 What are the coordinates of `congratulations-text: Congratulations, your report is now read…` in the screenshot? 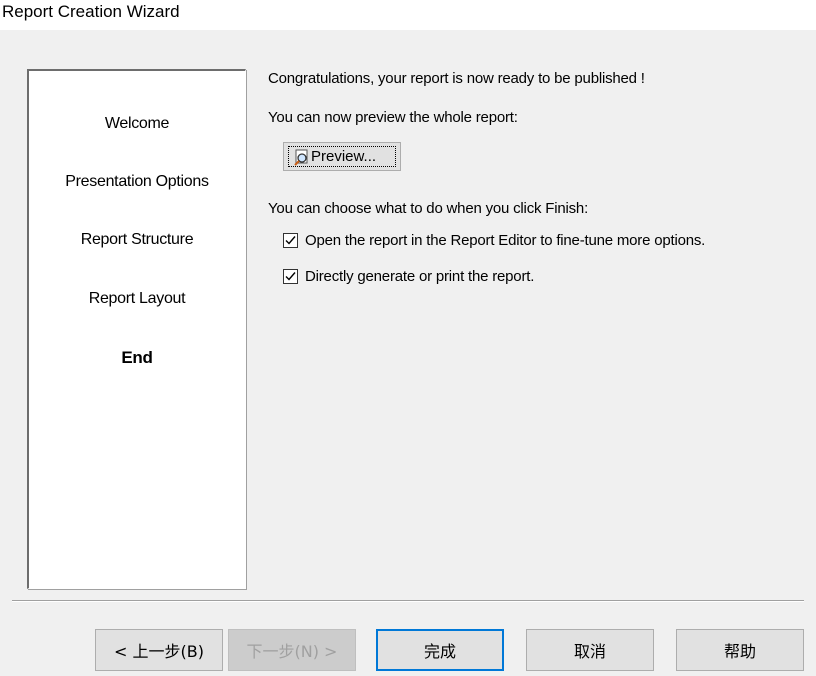 It's located at (456, 78).